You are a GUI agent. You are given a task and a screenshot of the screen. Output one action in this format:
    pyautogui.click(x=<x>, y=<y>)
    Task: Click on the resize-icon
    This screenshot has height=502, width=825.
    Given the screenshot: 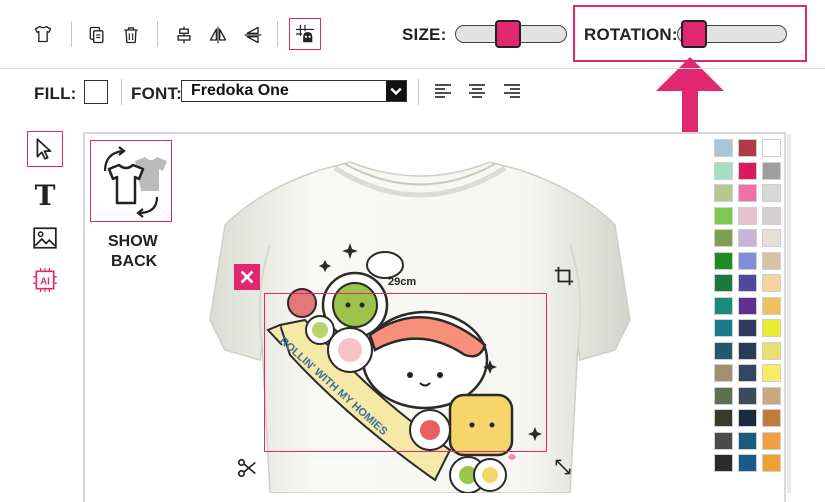 What is the action you would take?
    pyautogui.click(x=563, y=467)
    